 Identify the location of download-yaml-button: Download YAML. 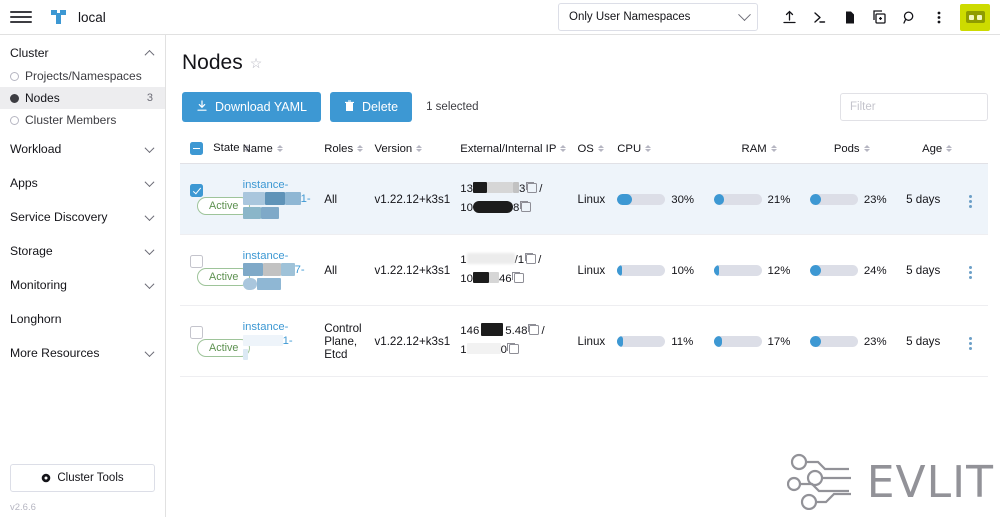
(251, 107).